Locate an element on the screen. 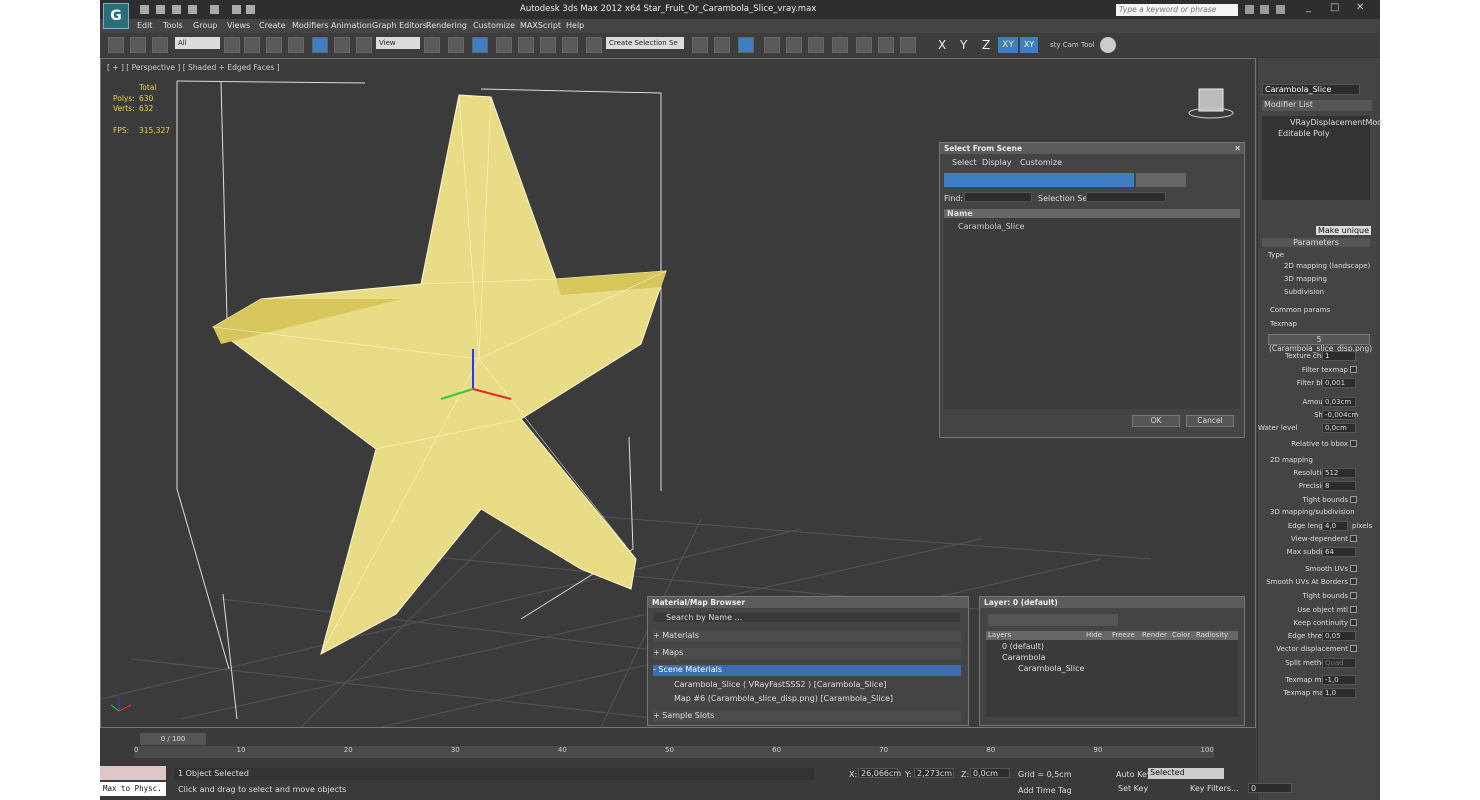 Image resolution: width=1480 pixels, height=800 pixels. maxscript-input: Max to Physc. is located at coordinates (133, 789).